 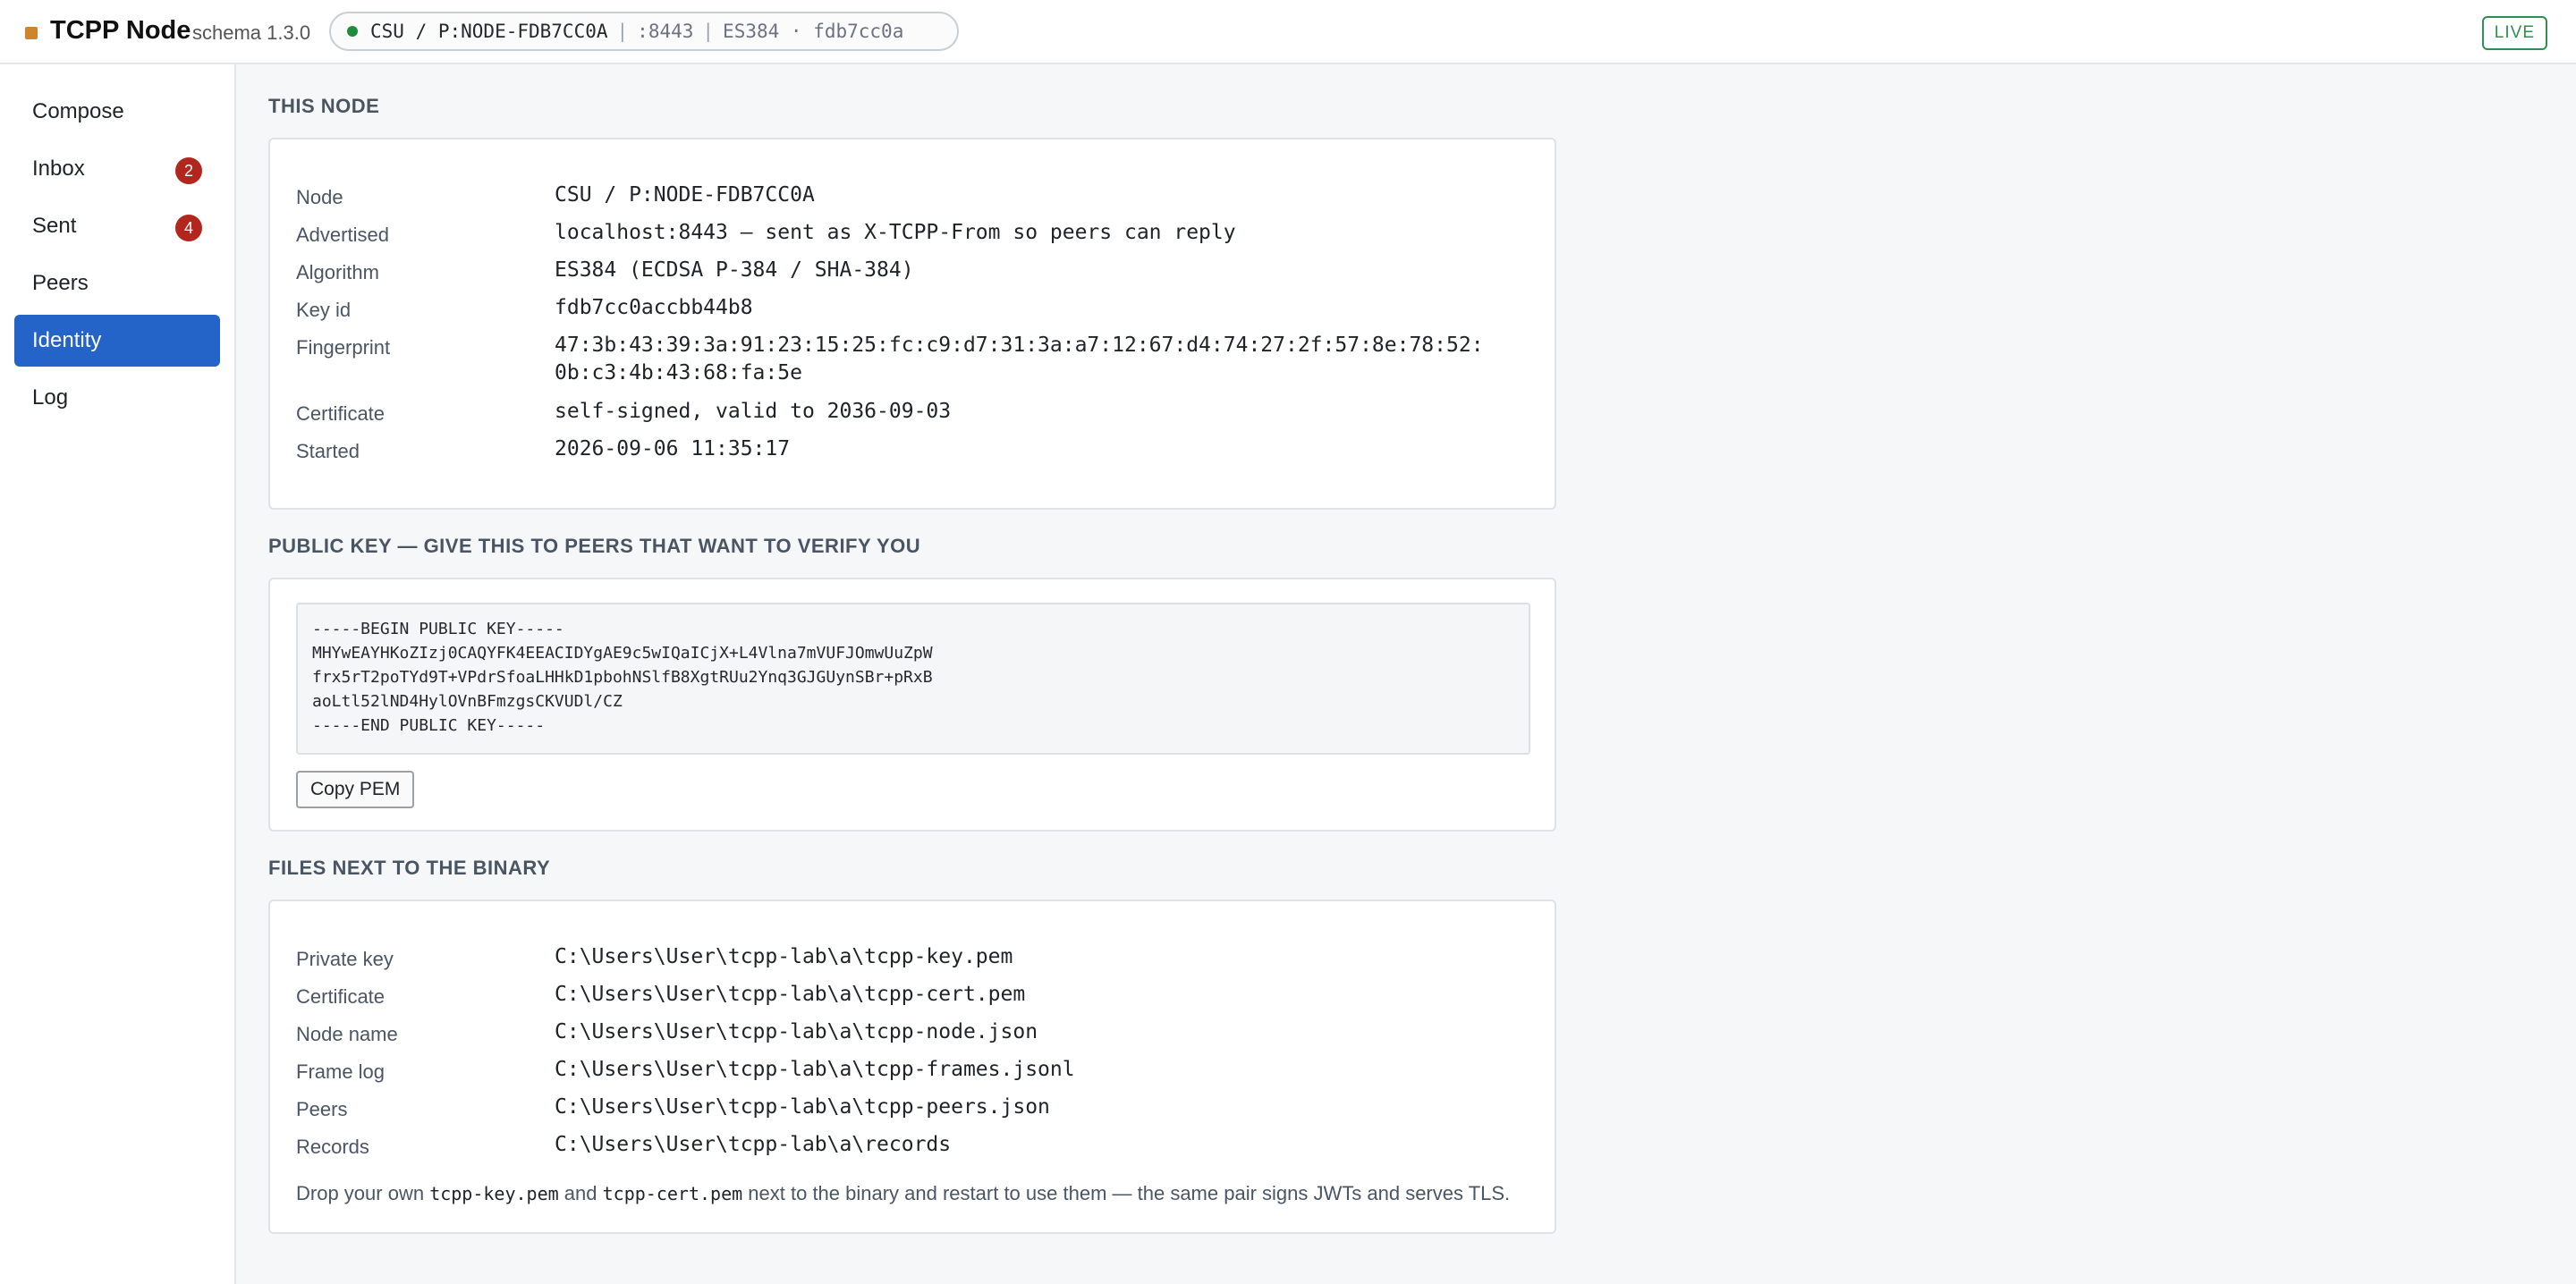 I want to click on records-label: Records, so click(x=332, y=1147).